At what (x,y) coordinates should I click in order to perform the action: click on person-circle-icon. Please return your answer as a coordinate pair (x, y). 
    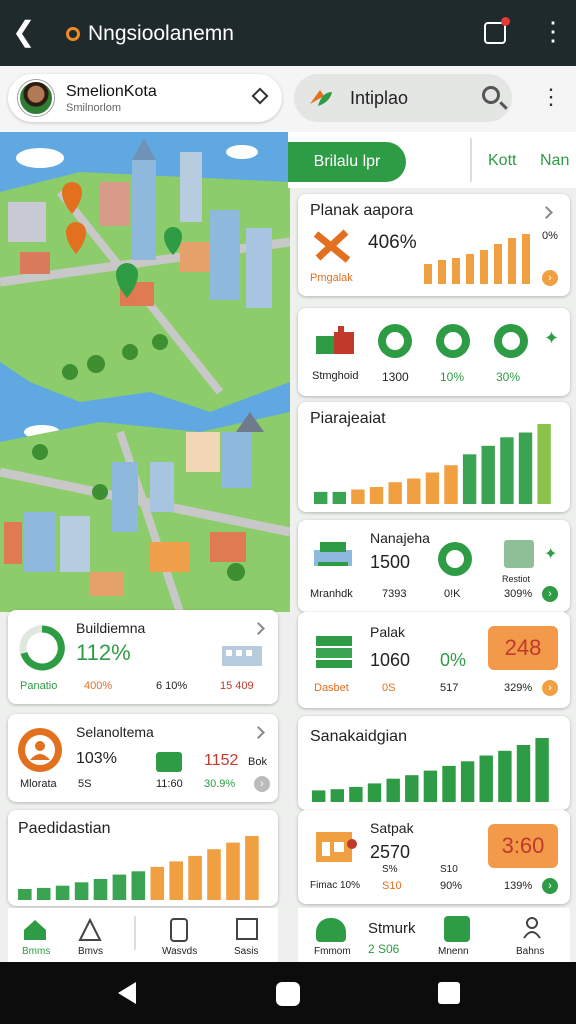
    Looking at the image, I should click on (40, 750).